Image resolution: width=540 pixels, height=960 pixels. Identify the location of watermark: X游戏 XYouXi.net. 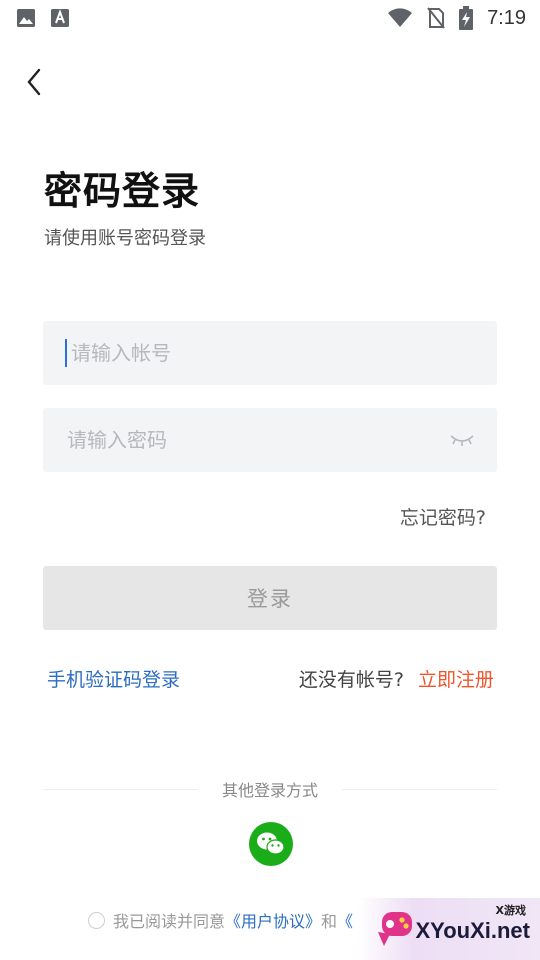
(449, 929).